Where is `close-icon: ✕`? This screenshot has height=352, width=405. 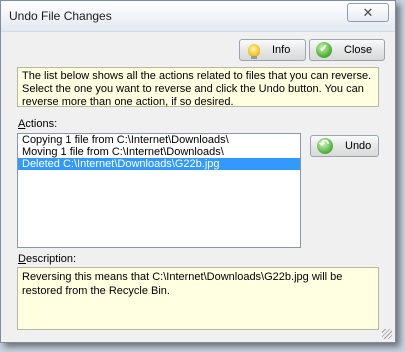 close-icon: ✕ is located at coordinates (368, 12).